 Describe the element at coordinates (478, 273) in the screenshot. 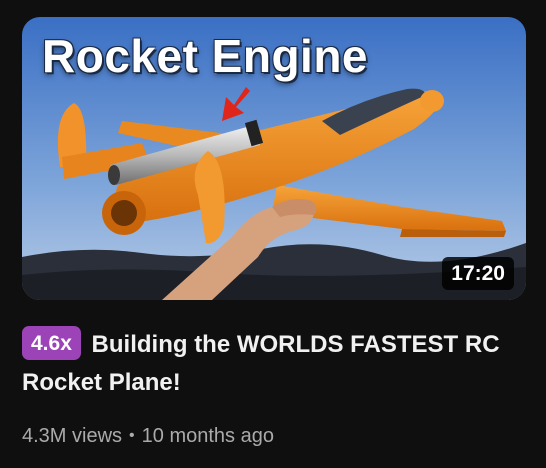

I see `duration-badge: 17:20` at that location.